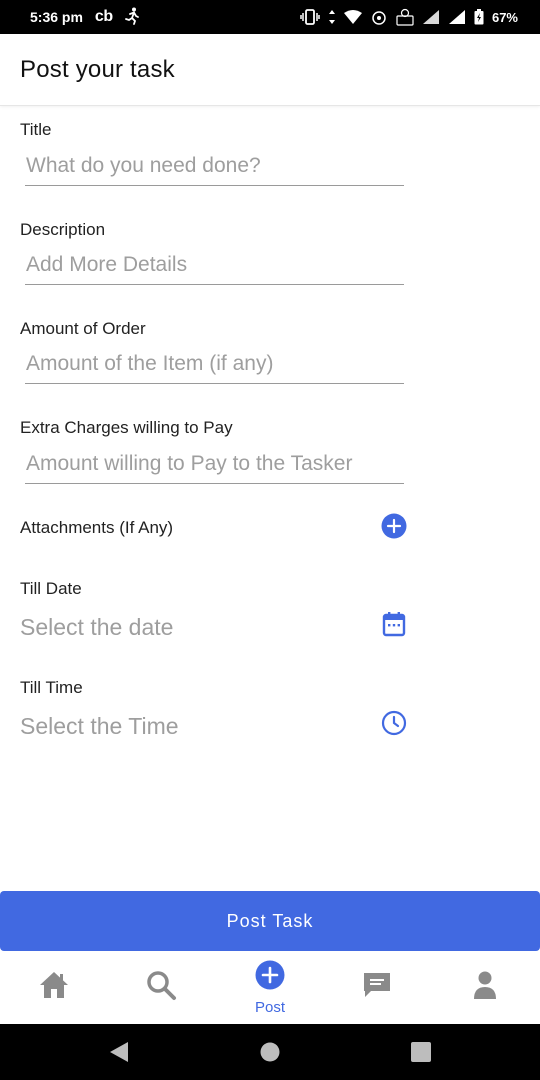  I want to click on amount-label: Amount of Order, so click(83, 328).